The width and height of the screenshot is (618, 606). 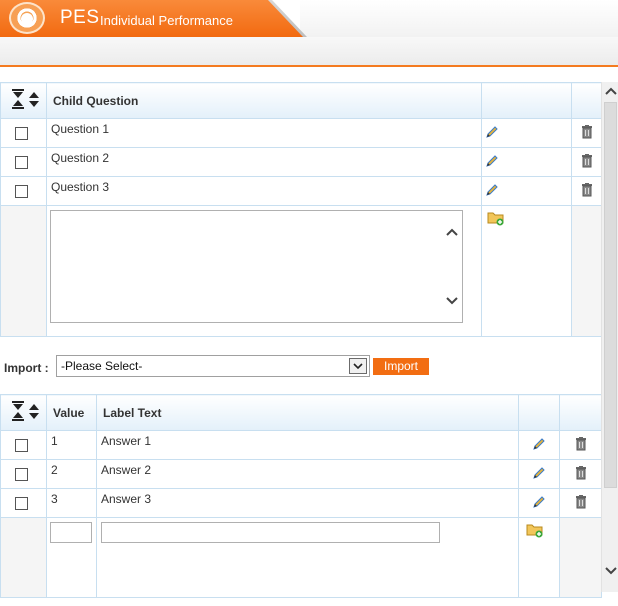 What do you see at coordinates (166, 20) in the screenshot?
I see `app-subtitle: Individual Performance` at bounding box center [166, 20].